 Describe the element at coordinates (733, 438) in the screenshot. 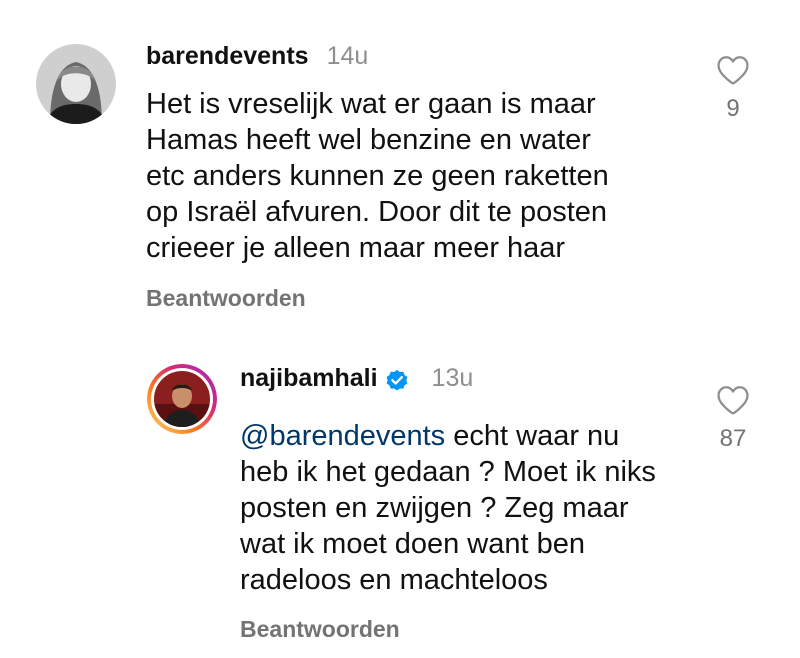

I see `like-count: 87` at that location.